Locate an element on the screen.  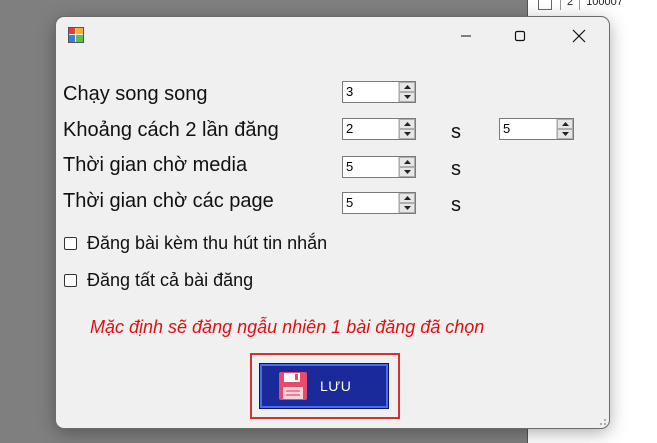
media-wait-unit: s is located at coordinates (456, 169).